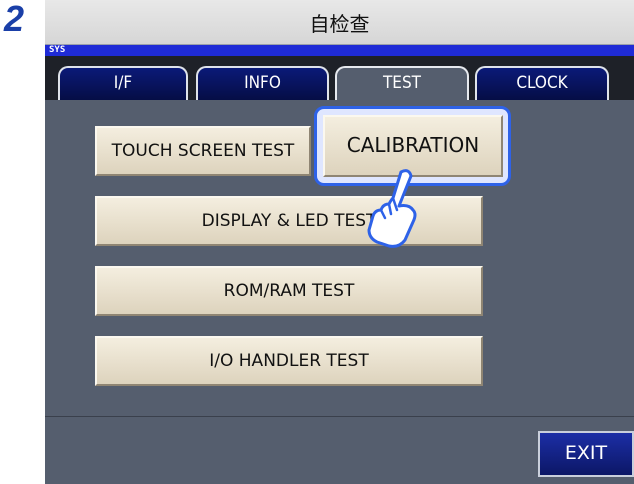  I want to click on page-title: 自检查, so click(339, 24).